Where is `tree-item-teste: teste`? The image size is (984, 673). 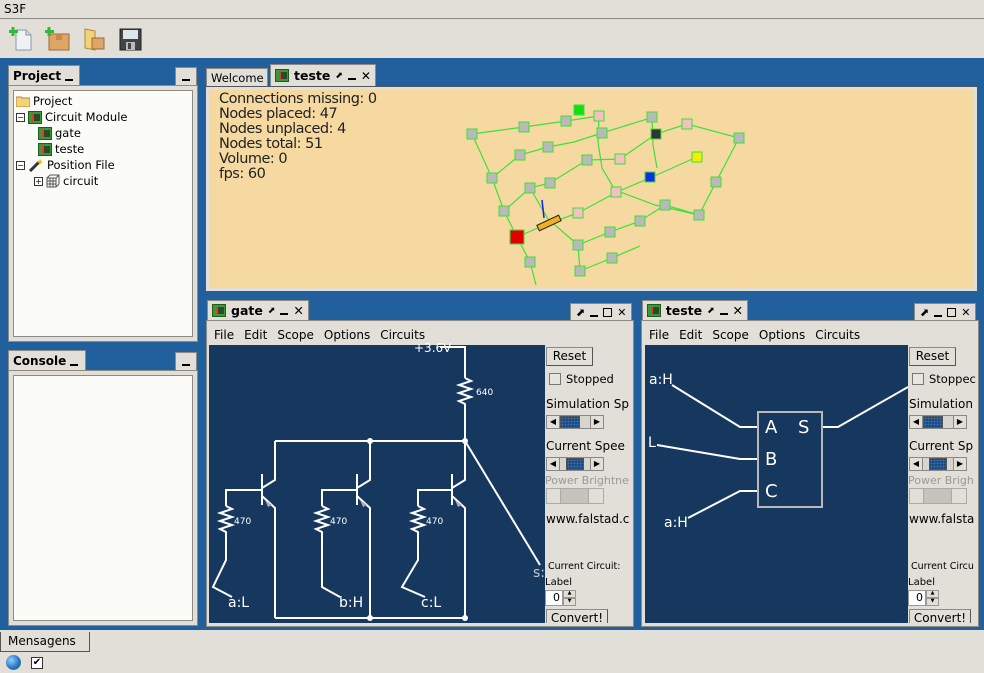 tree-item-teste: teste is located at coordinates (103, 149).